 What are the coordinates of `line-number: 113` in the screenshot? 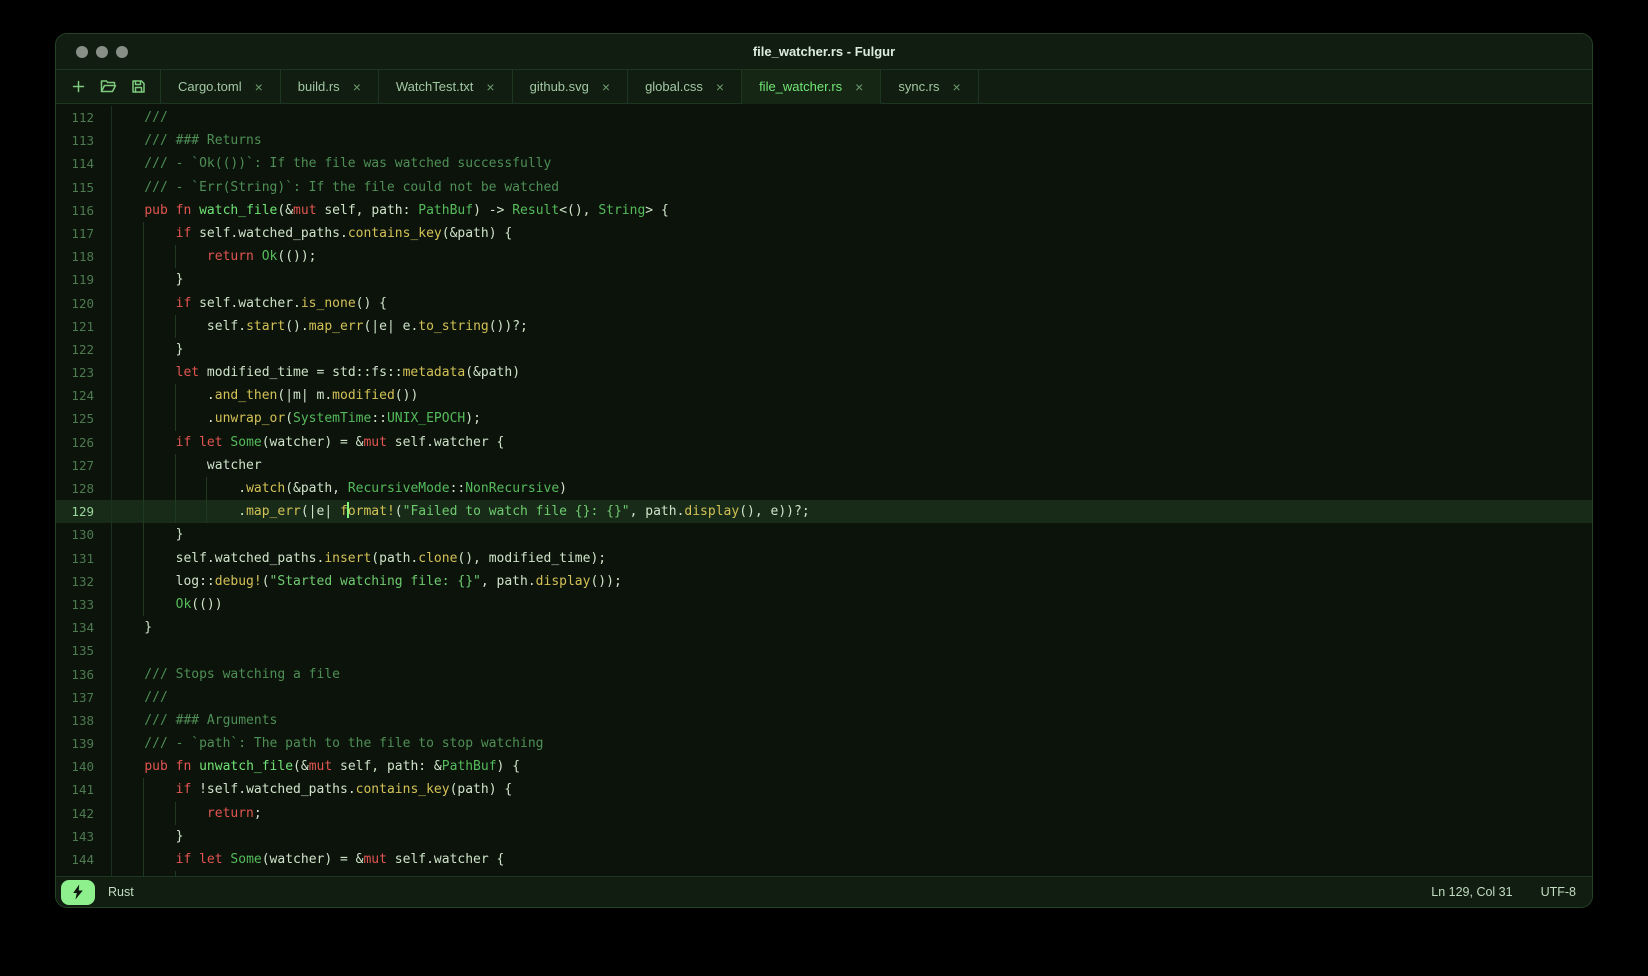 It's located at (84, 141).